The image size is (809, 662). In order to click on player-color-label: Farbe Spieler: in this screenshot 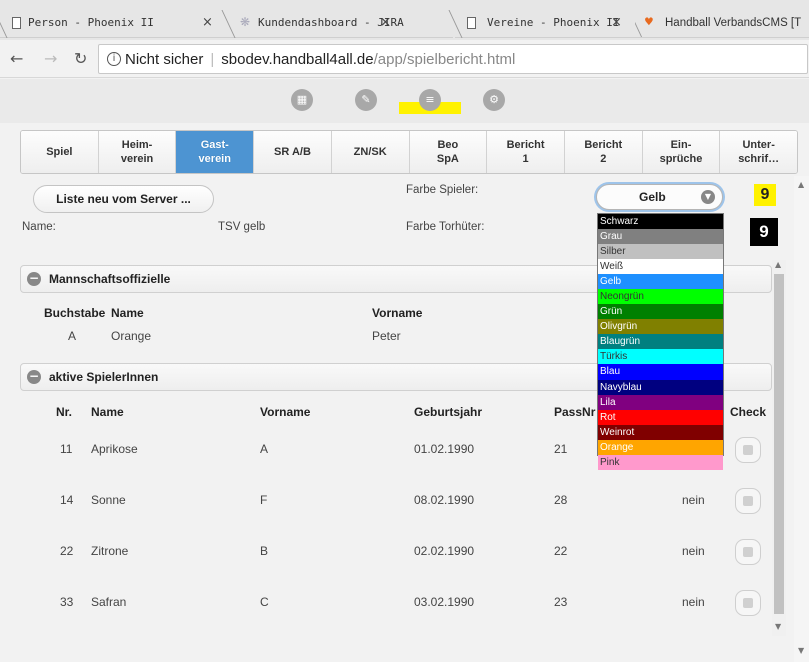, I will do `click(442, 190)`.